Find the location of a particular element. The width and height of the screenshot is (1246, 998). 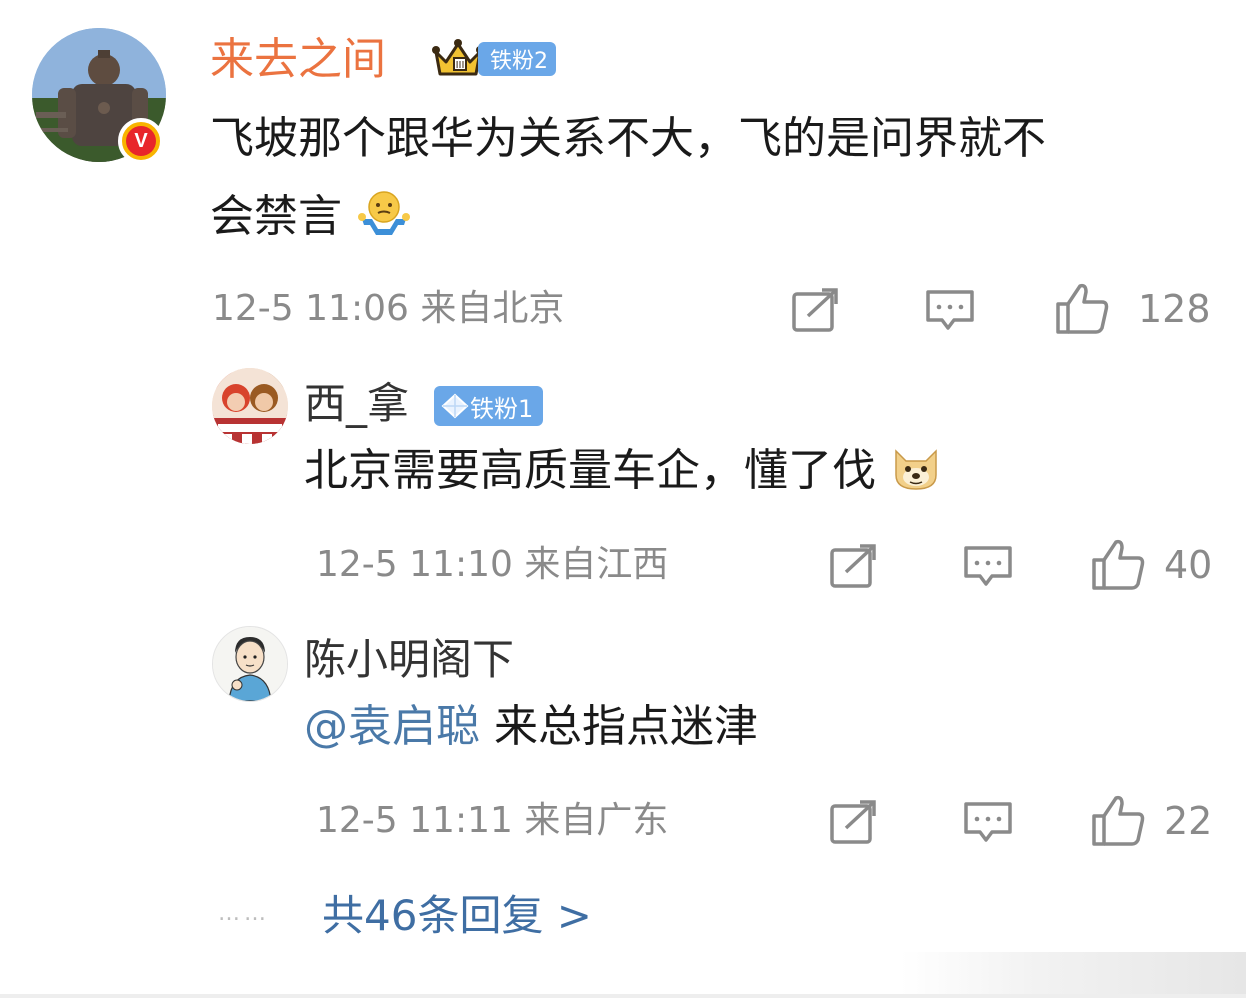

reply2-share-icon is located at coordinates (854, 822).